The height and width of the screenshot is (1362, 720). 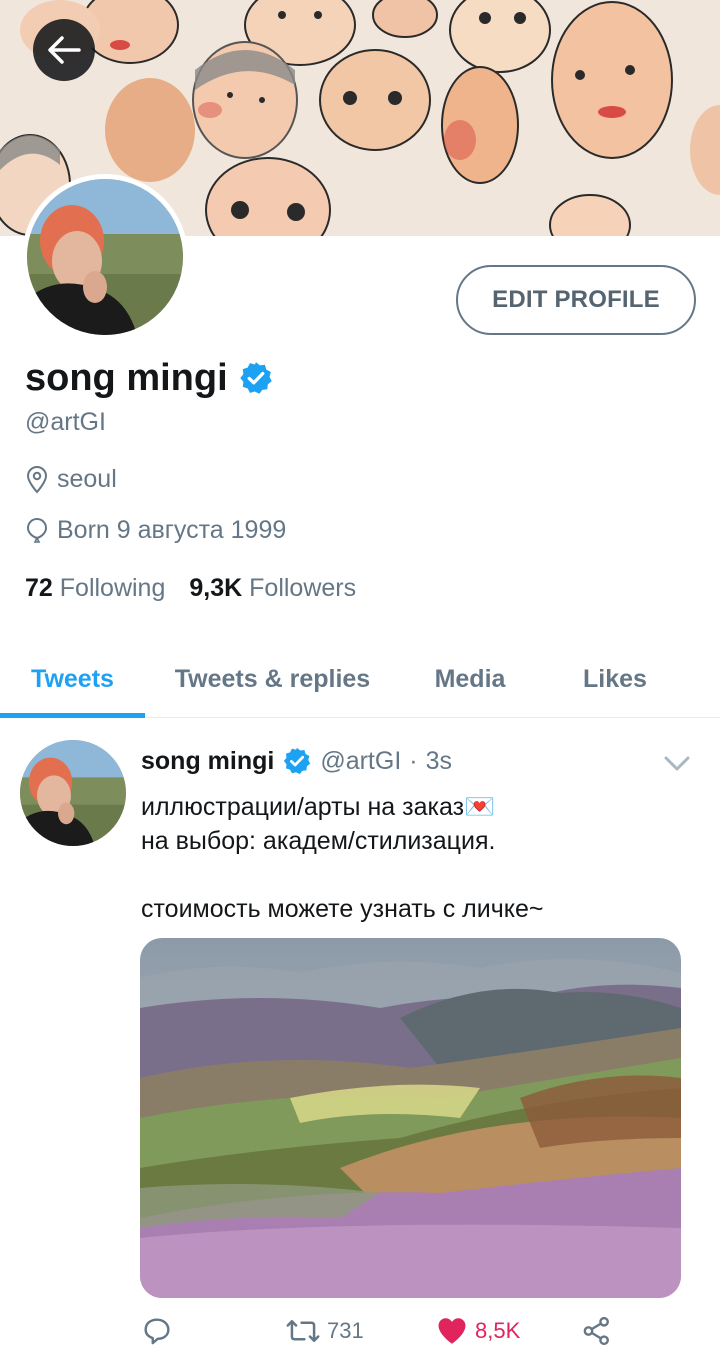 I want to click on like-button: 8,5K, so click(x=477, y=1331).